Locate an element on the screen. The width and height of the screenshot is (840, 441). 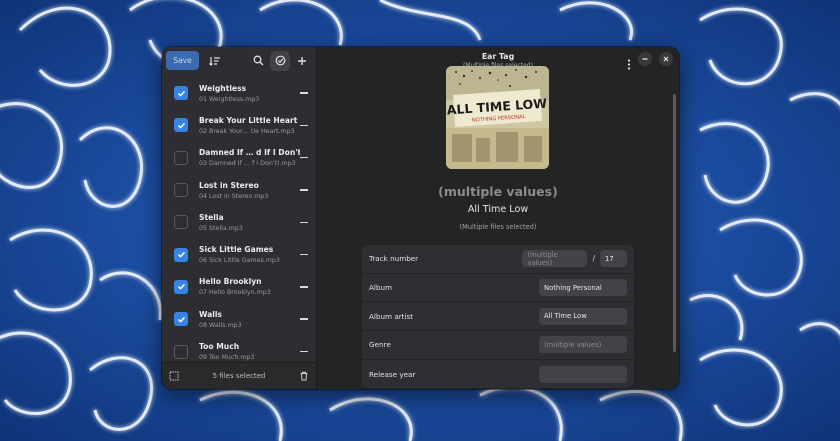
file-title: Break Your Little Heart is located at coordinates (248, 120).